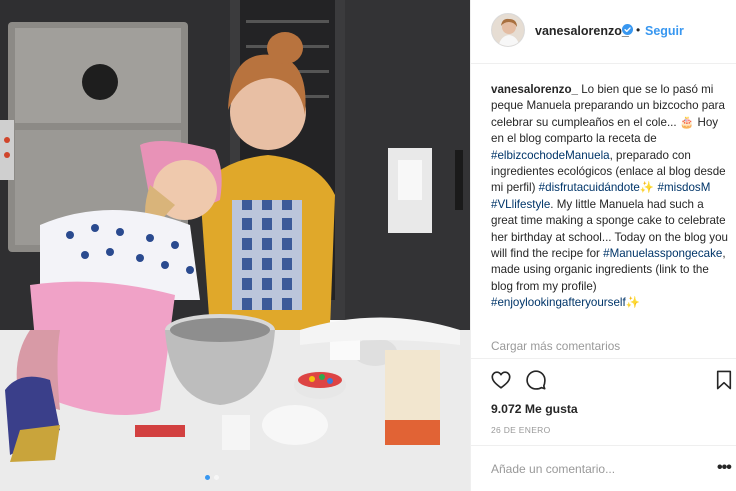 The width and height of the screenshot is (736, 491). I want to click on load-more-comments-button: Cargar más comentarios, so click(555, 346).